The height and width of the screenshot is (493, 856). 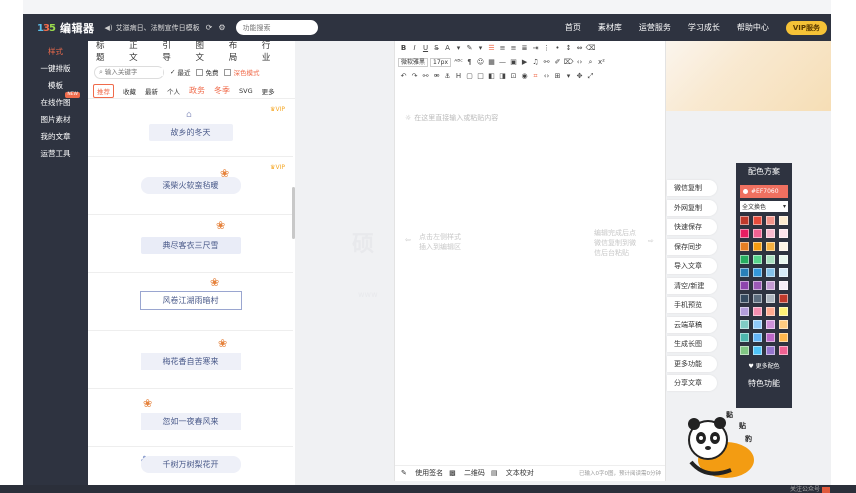 What do you see at coordinates (806, 27) in the screenshot?
I see `vip-service-button: VIP服务` at bounding box center [806, 27].